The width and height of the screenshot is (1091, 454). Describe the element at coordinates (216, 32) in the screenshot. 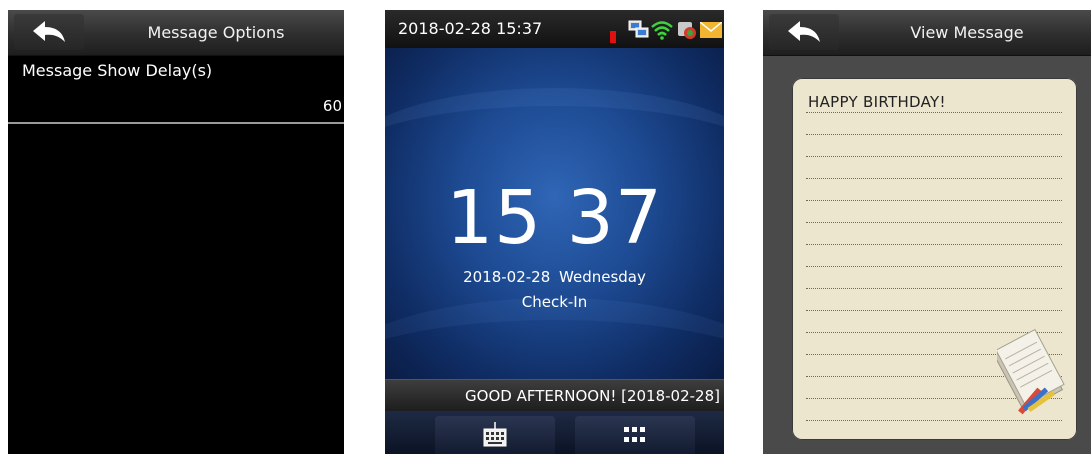

I see `page-title: Message Options` at that location.